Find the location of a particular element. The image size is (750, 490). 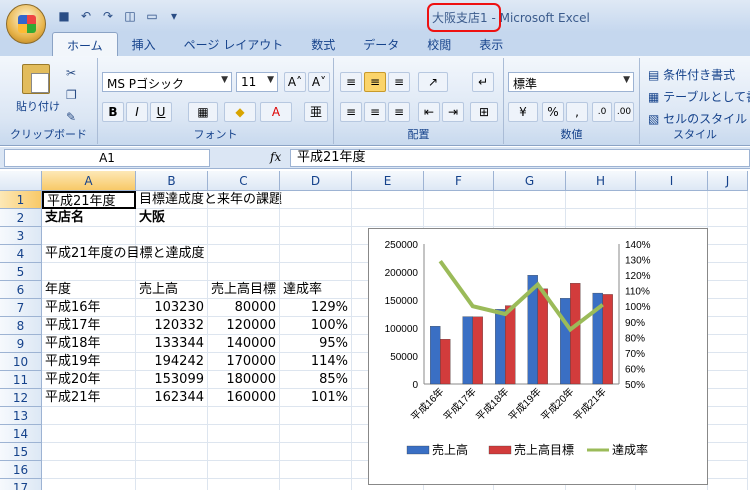

cell-B3 is located at coordinates (172, 236).